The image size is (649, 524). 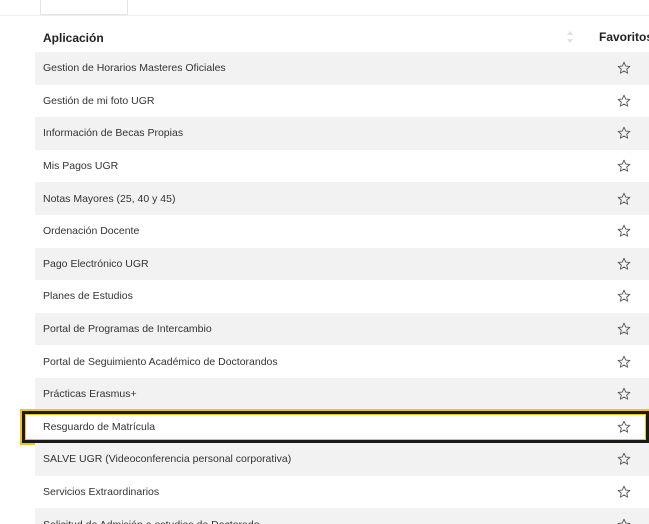 I want to click on application-name-link: Portal de Programas de Intercambio, so click(x=123, y=329).